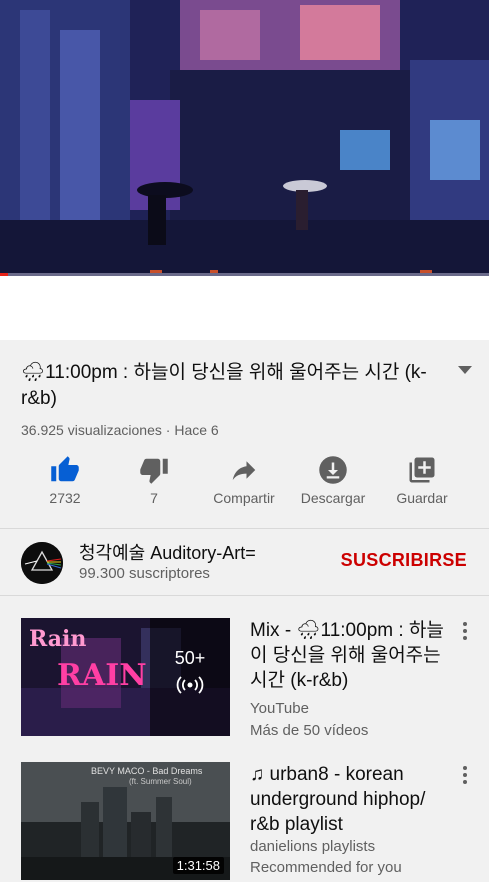 The width and height of the screenshot is (489, 882). I want to click on subscribe-button: SUSCRIBIRSE, so click(404, 560).